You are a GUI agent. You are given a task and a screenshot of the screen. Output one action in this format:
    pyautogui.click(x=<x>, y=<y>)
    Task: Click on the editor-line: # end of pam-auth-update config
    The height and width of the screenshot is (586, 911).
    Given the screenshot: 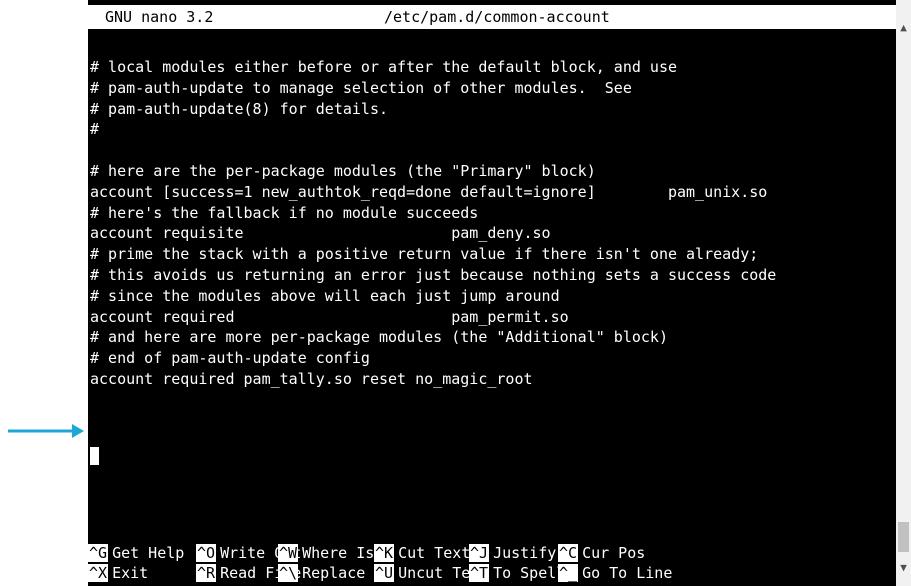 What is the action you would take?
    pyautogui.click(x=230, y=358)
    